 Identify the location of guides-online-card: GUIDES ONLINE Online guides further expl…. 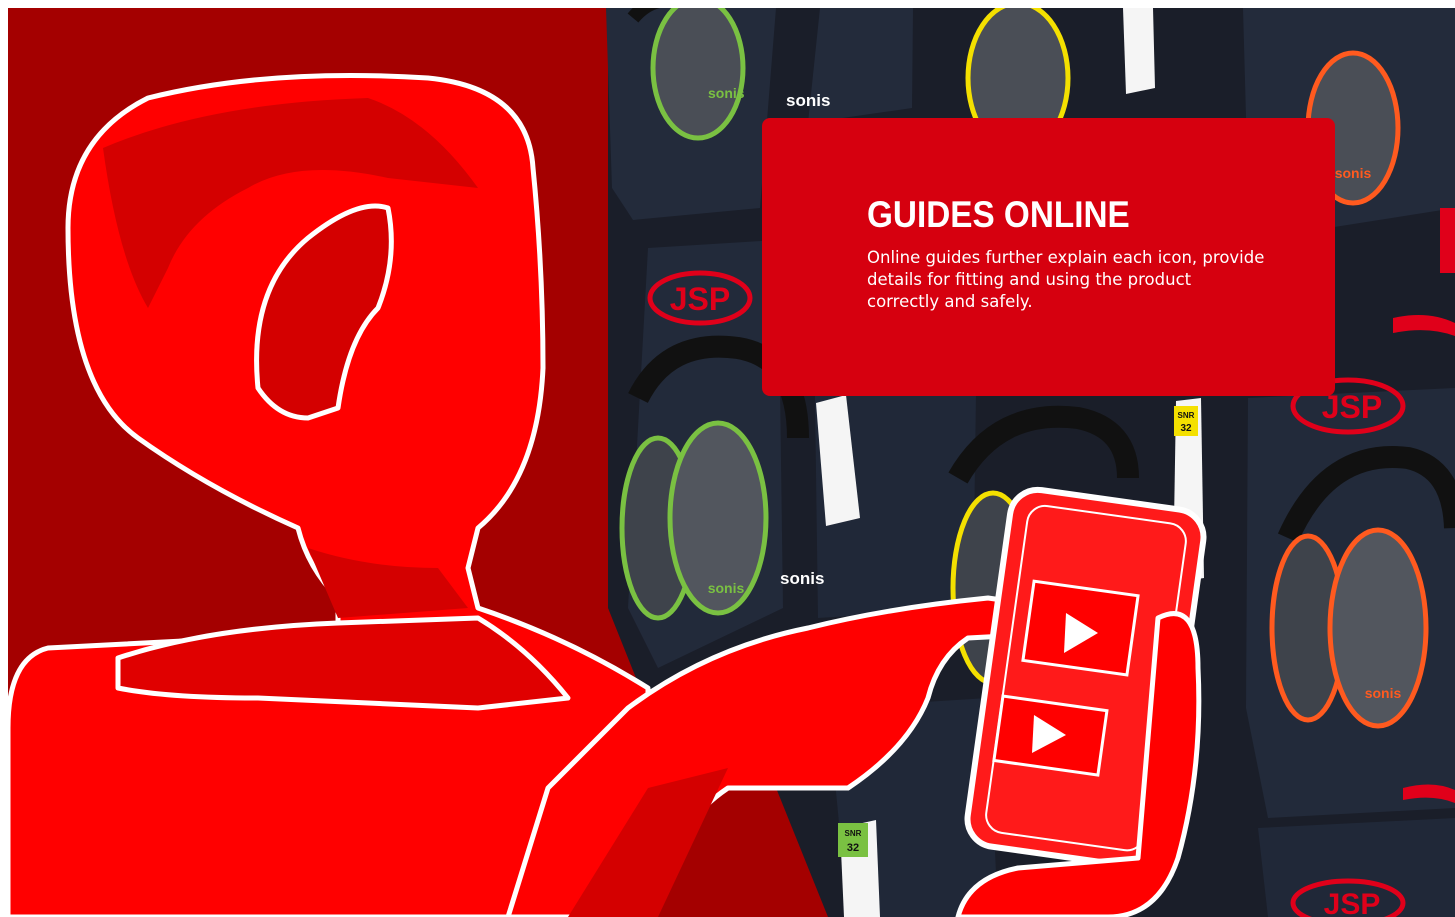
(1048, 257).